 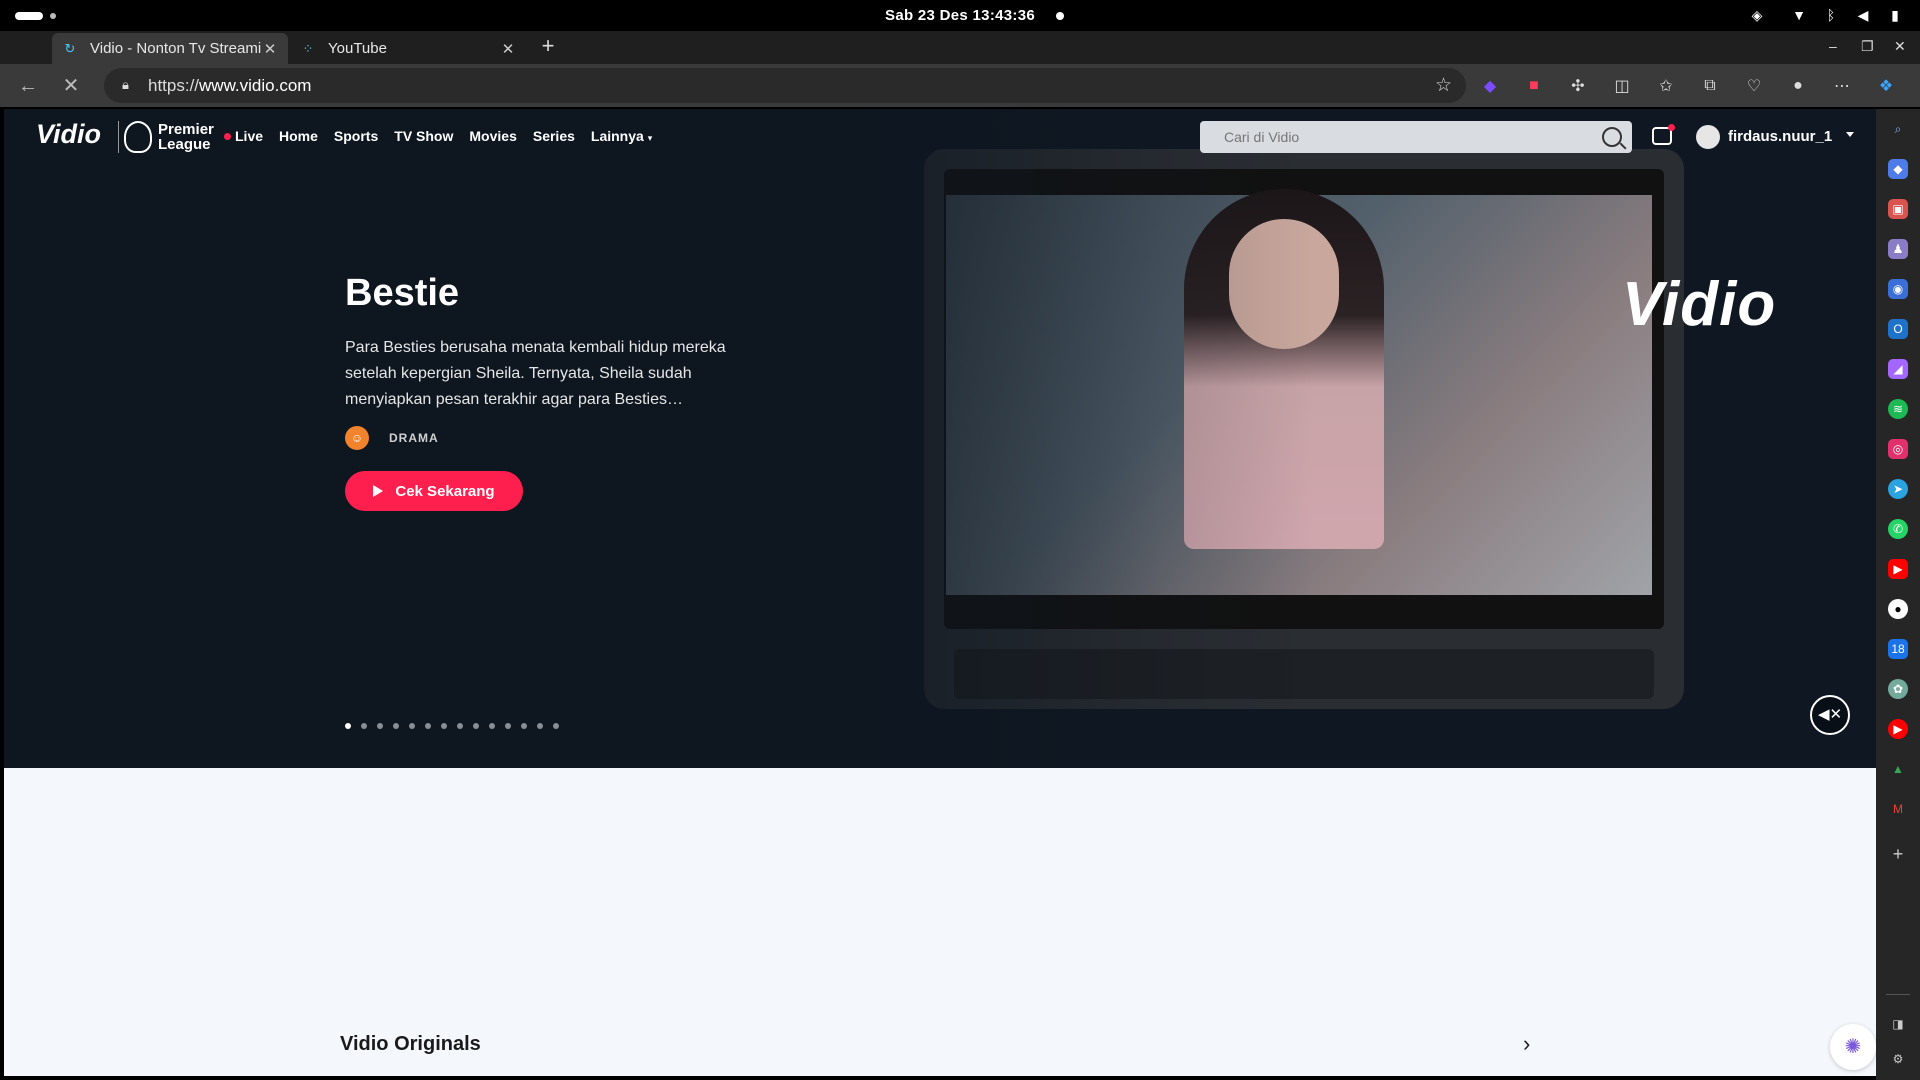 What do you see at coordinates (28, 86) in the screenshot?
I see `back-button: ←` at bounding box center [28, 86].